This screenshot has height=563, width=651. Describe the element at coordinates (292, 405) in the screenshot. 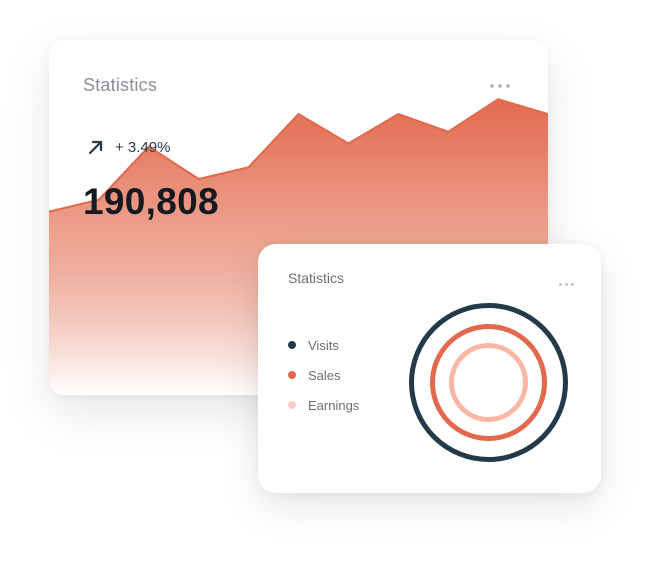

I see `legend-dot-earnings` at that location.